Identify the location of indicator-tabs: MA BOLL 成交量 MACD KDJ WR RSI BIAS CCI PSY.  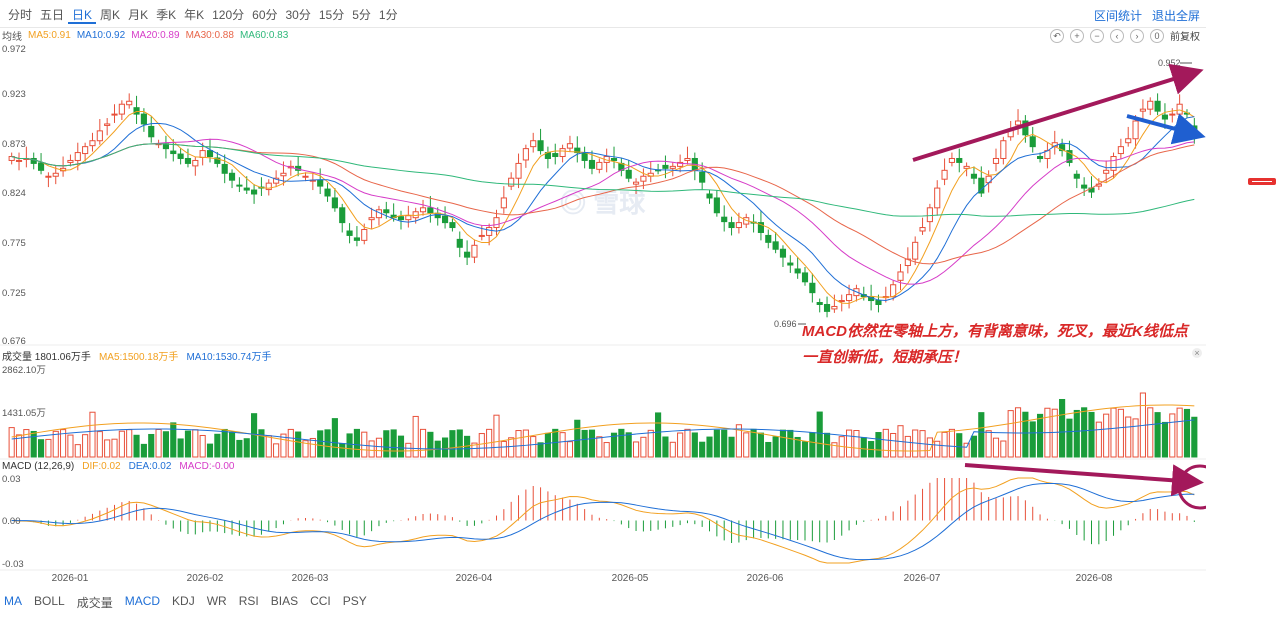
(185, 602).